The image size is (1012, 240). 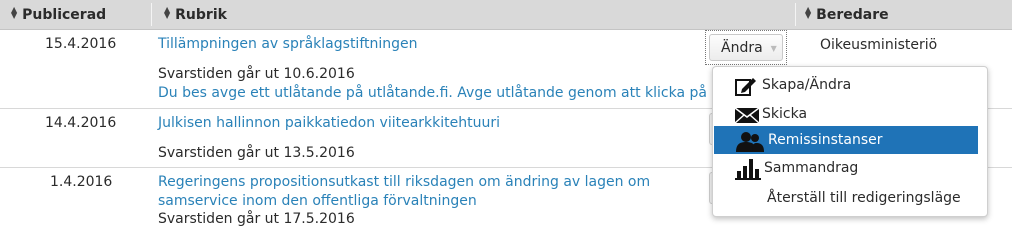 I want to click on andra-dropdown-button: Ändra ▼, so click(x=746, y=47).